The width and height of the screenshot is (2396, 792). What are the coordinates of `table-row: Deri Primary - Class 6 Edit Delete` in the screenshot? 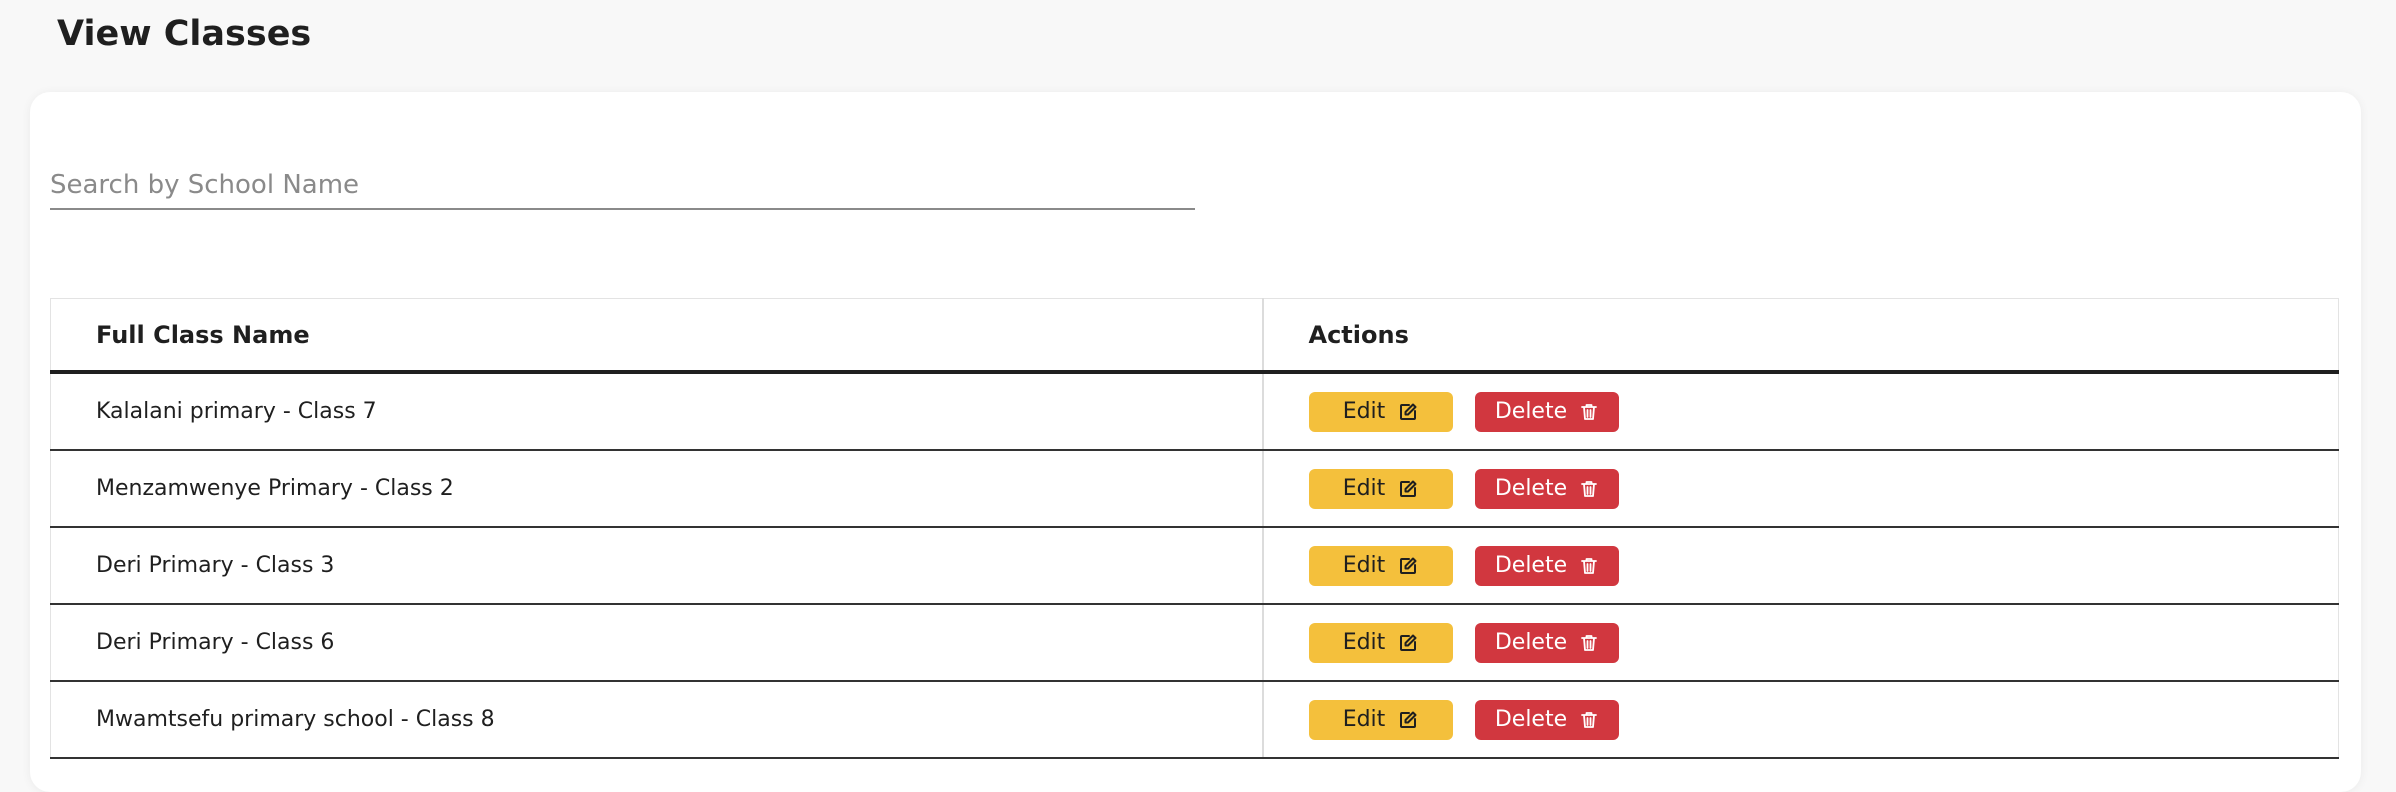 It's located at (1194, 643).